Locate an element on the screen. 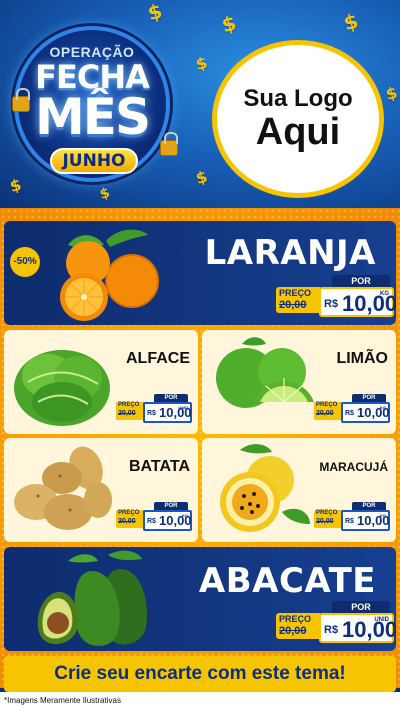  disclaimer: *Imagens Meramente Ilustrativas is located at coordinates (62, 700).